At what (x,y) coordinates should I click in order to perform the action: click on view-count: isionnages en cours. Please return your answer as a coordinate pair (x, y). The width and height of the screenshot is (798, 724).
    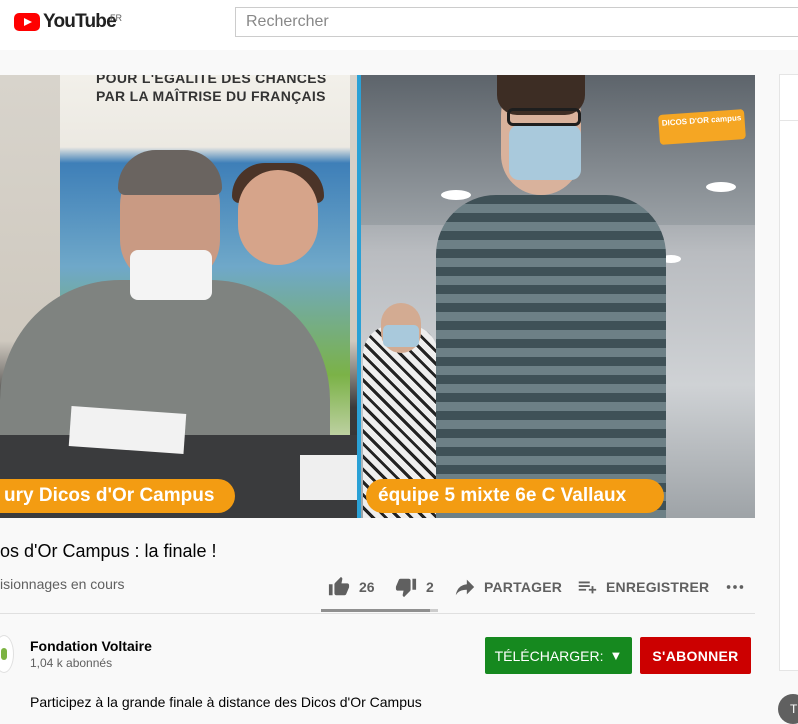
    Looking at the image, I should click on (62, 584).